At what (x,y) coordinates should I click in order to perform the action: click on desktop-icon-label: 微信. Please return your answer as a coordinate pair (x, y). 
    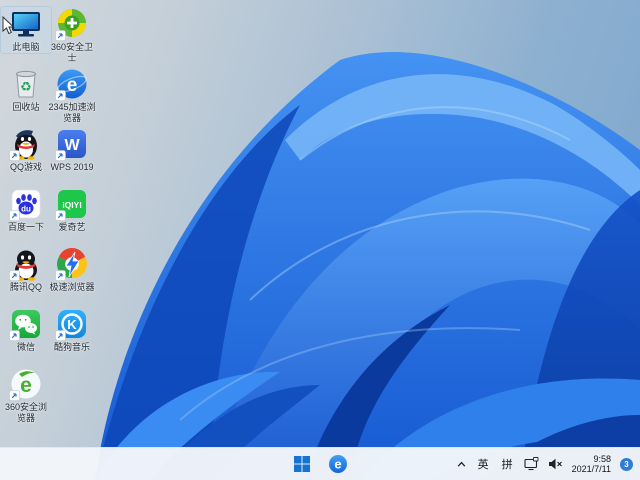
    Looking at the image, I should click on (25, 347).